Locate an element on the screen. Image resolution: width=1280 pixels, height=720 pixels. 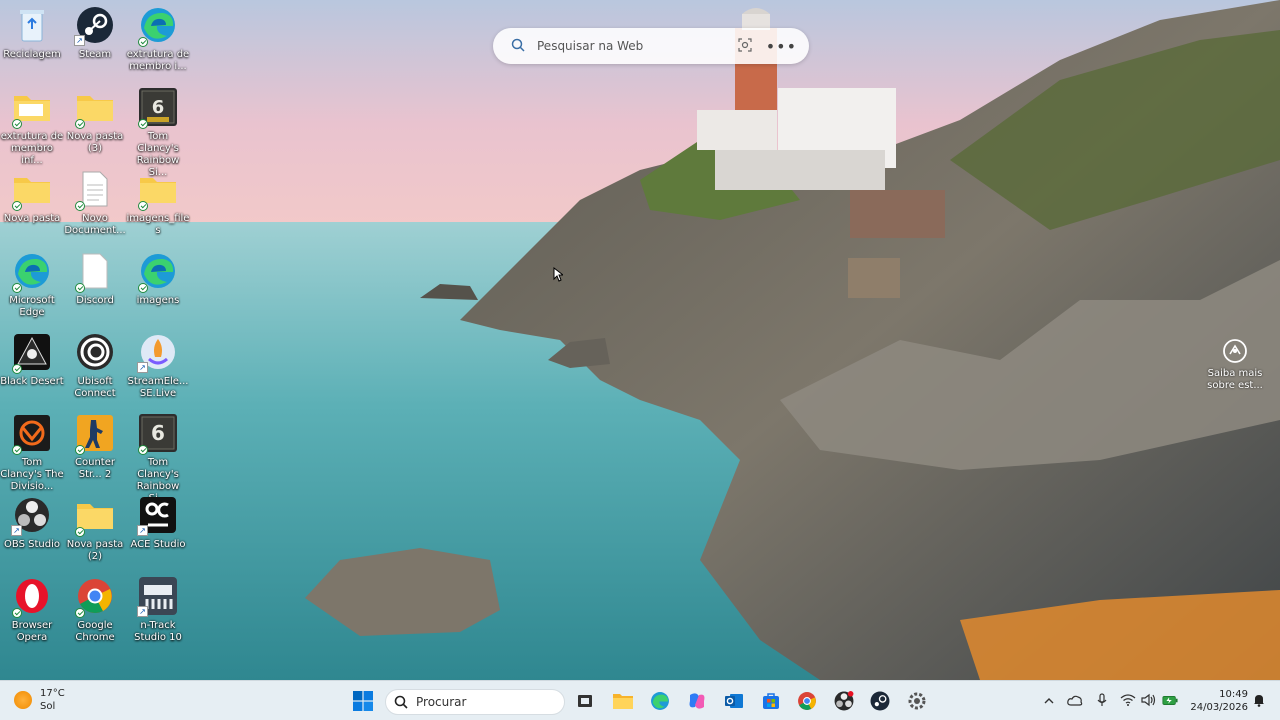
folder-icon is located at coordinates (95, 107).